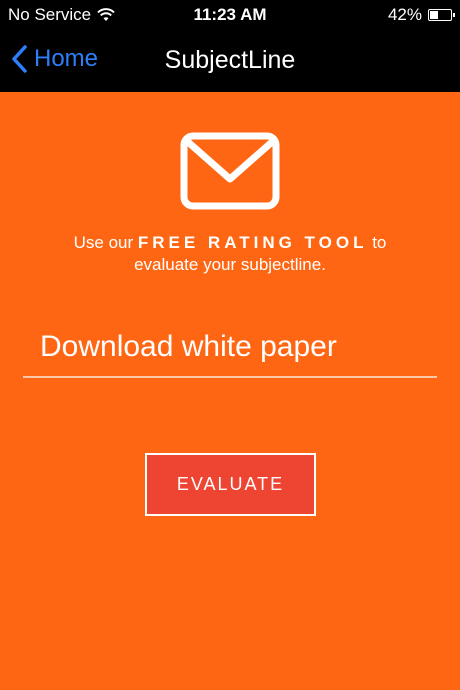  I want to click on battery-indicator: 42%, so click(421, 15).